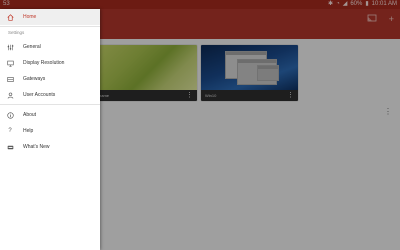 This screenshot has width=400, height=250. What do you see at coordinates (10, 147) in the screenshot?
I see `whats-new-icon` at bounding box center [10, 147].